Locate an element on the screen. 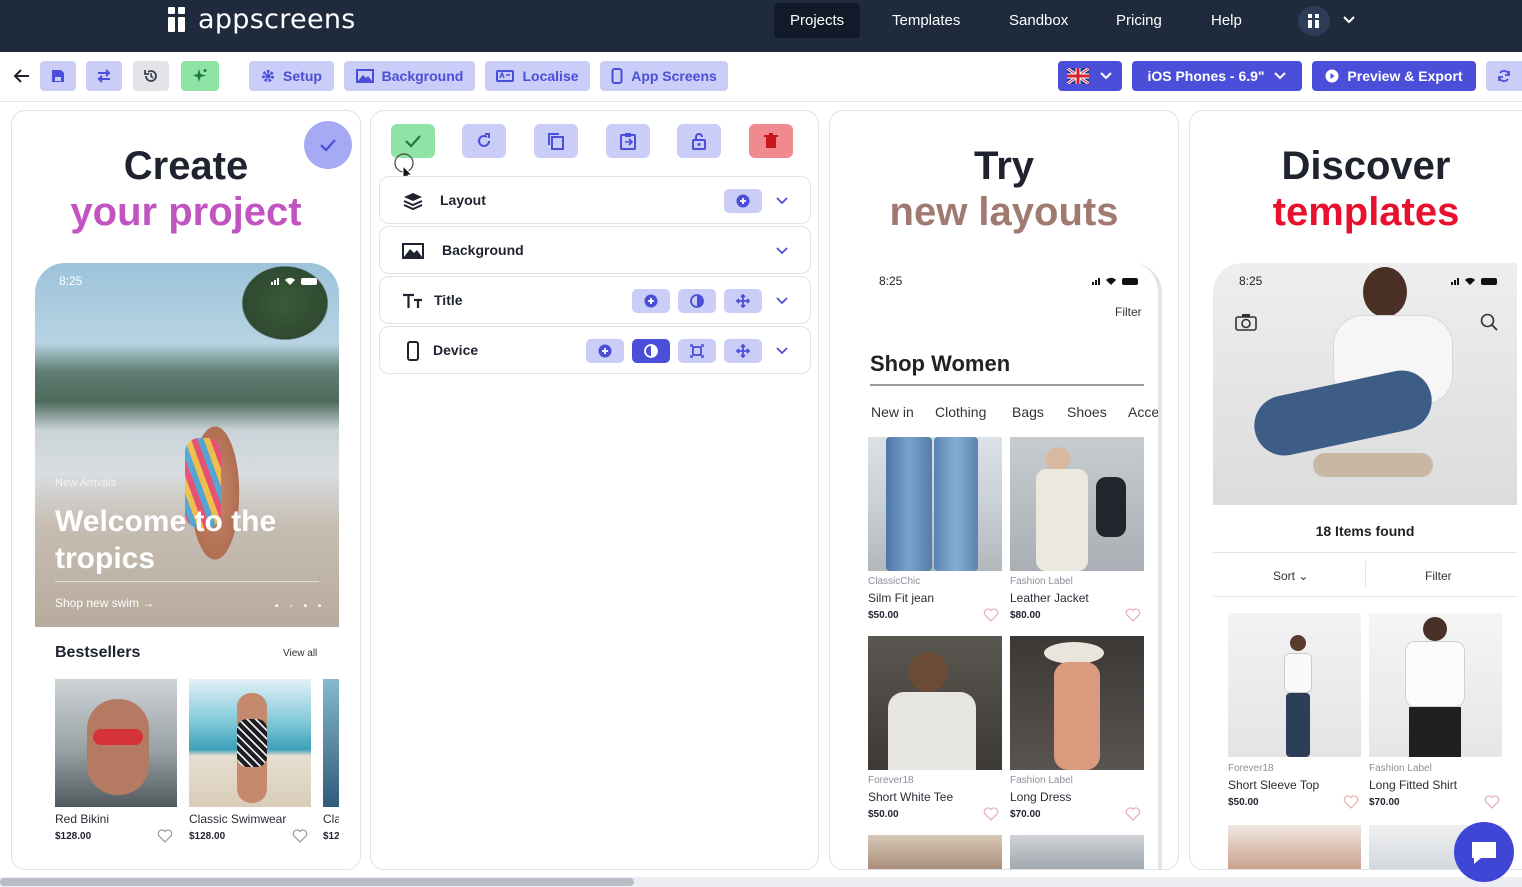 The image size is (1522, 887). product-price: $50.00 is located at coordinates (883, 615).